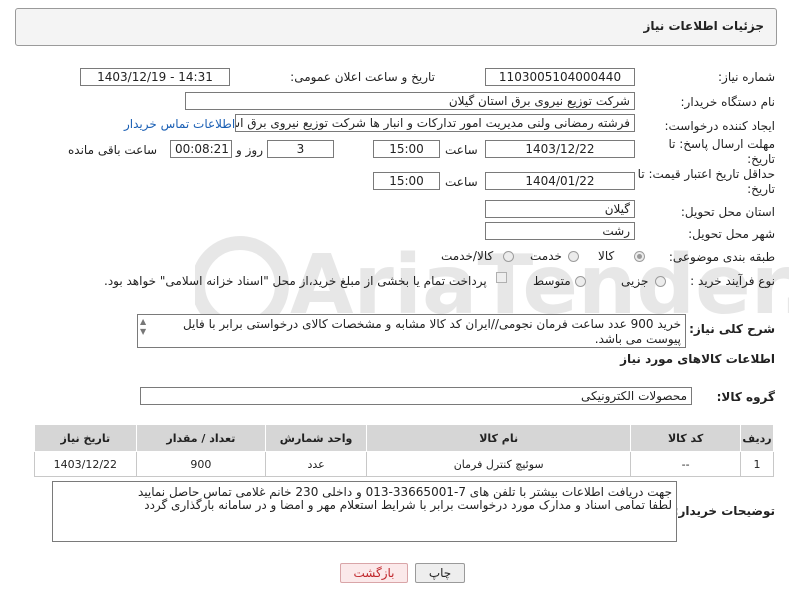 This screenshot has width=789, height=598. Describe the element at coordinates (416, 396) in the screenshot. I see `goods-group-field: محصولات الکترونیکی` at that location.